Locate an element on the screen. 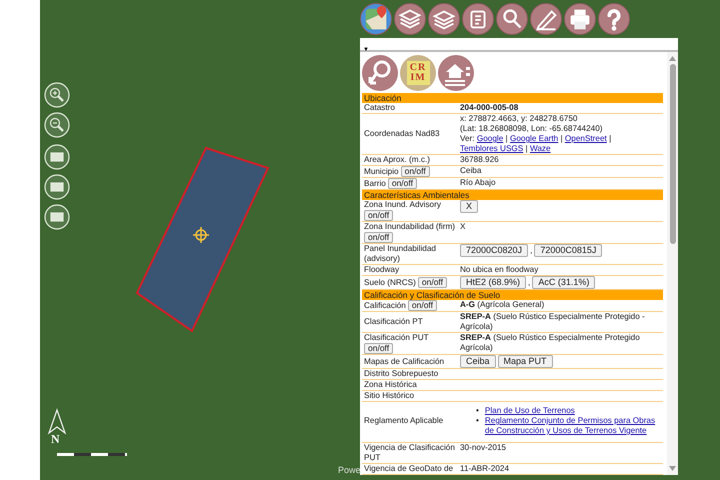  field-label: Coordenadas Nad83 is located at coordinates (402, 134).